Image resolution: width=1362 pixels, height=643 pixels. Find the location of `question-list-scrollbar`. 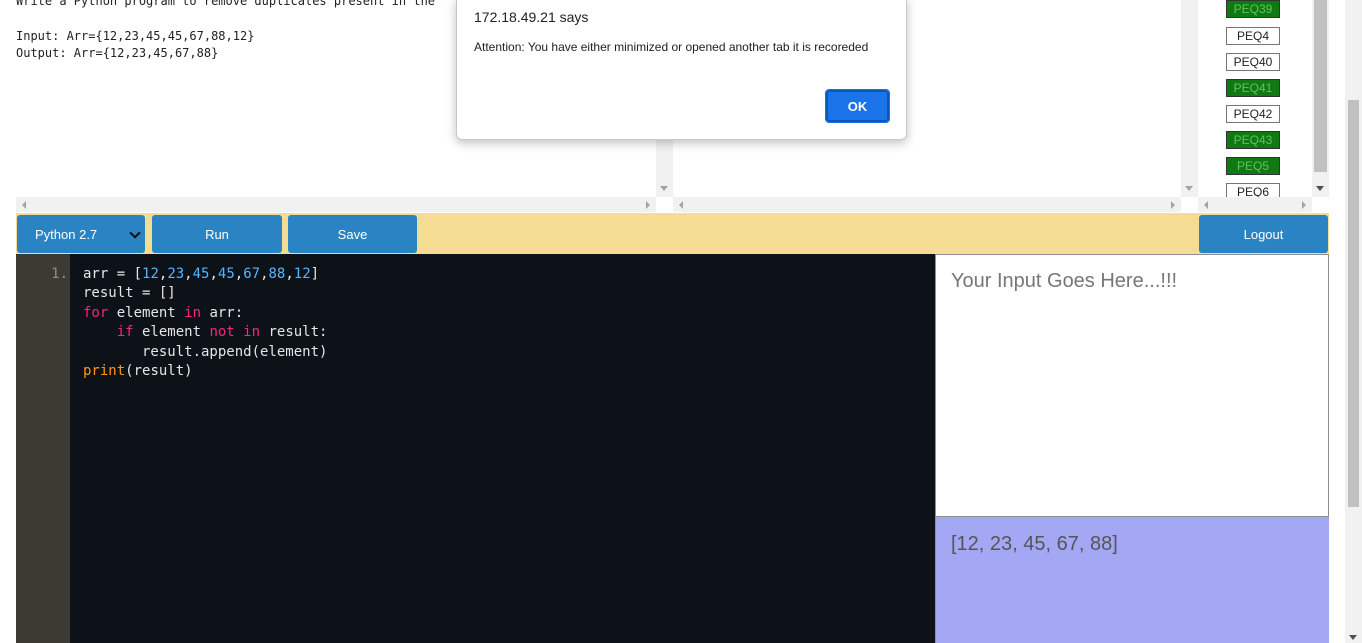

question-list-scrollbar is located at coordinates (1320, 98).